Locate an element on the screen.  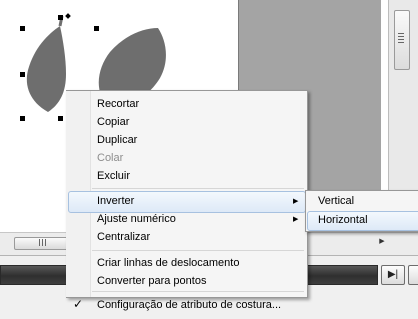
submenu-item-vertical: Vertical is located at coordinates (336, 201).